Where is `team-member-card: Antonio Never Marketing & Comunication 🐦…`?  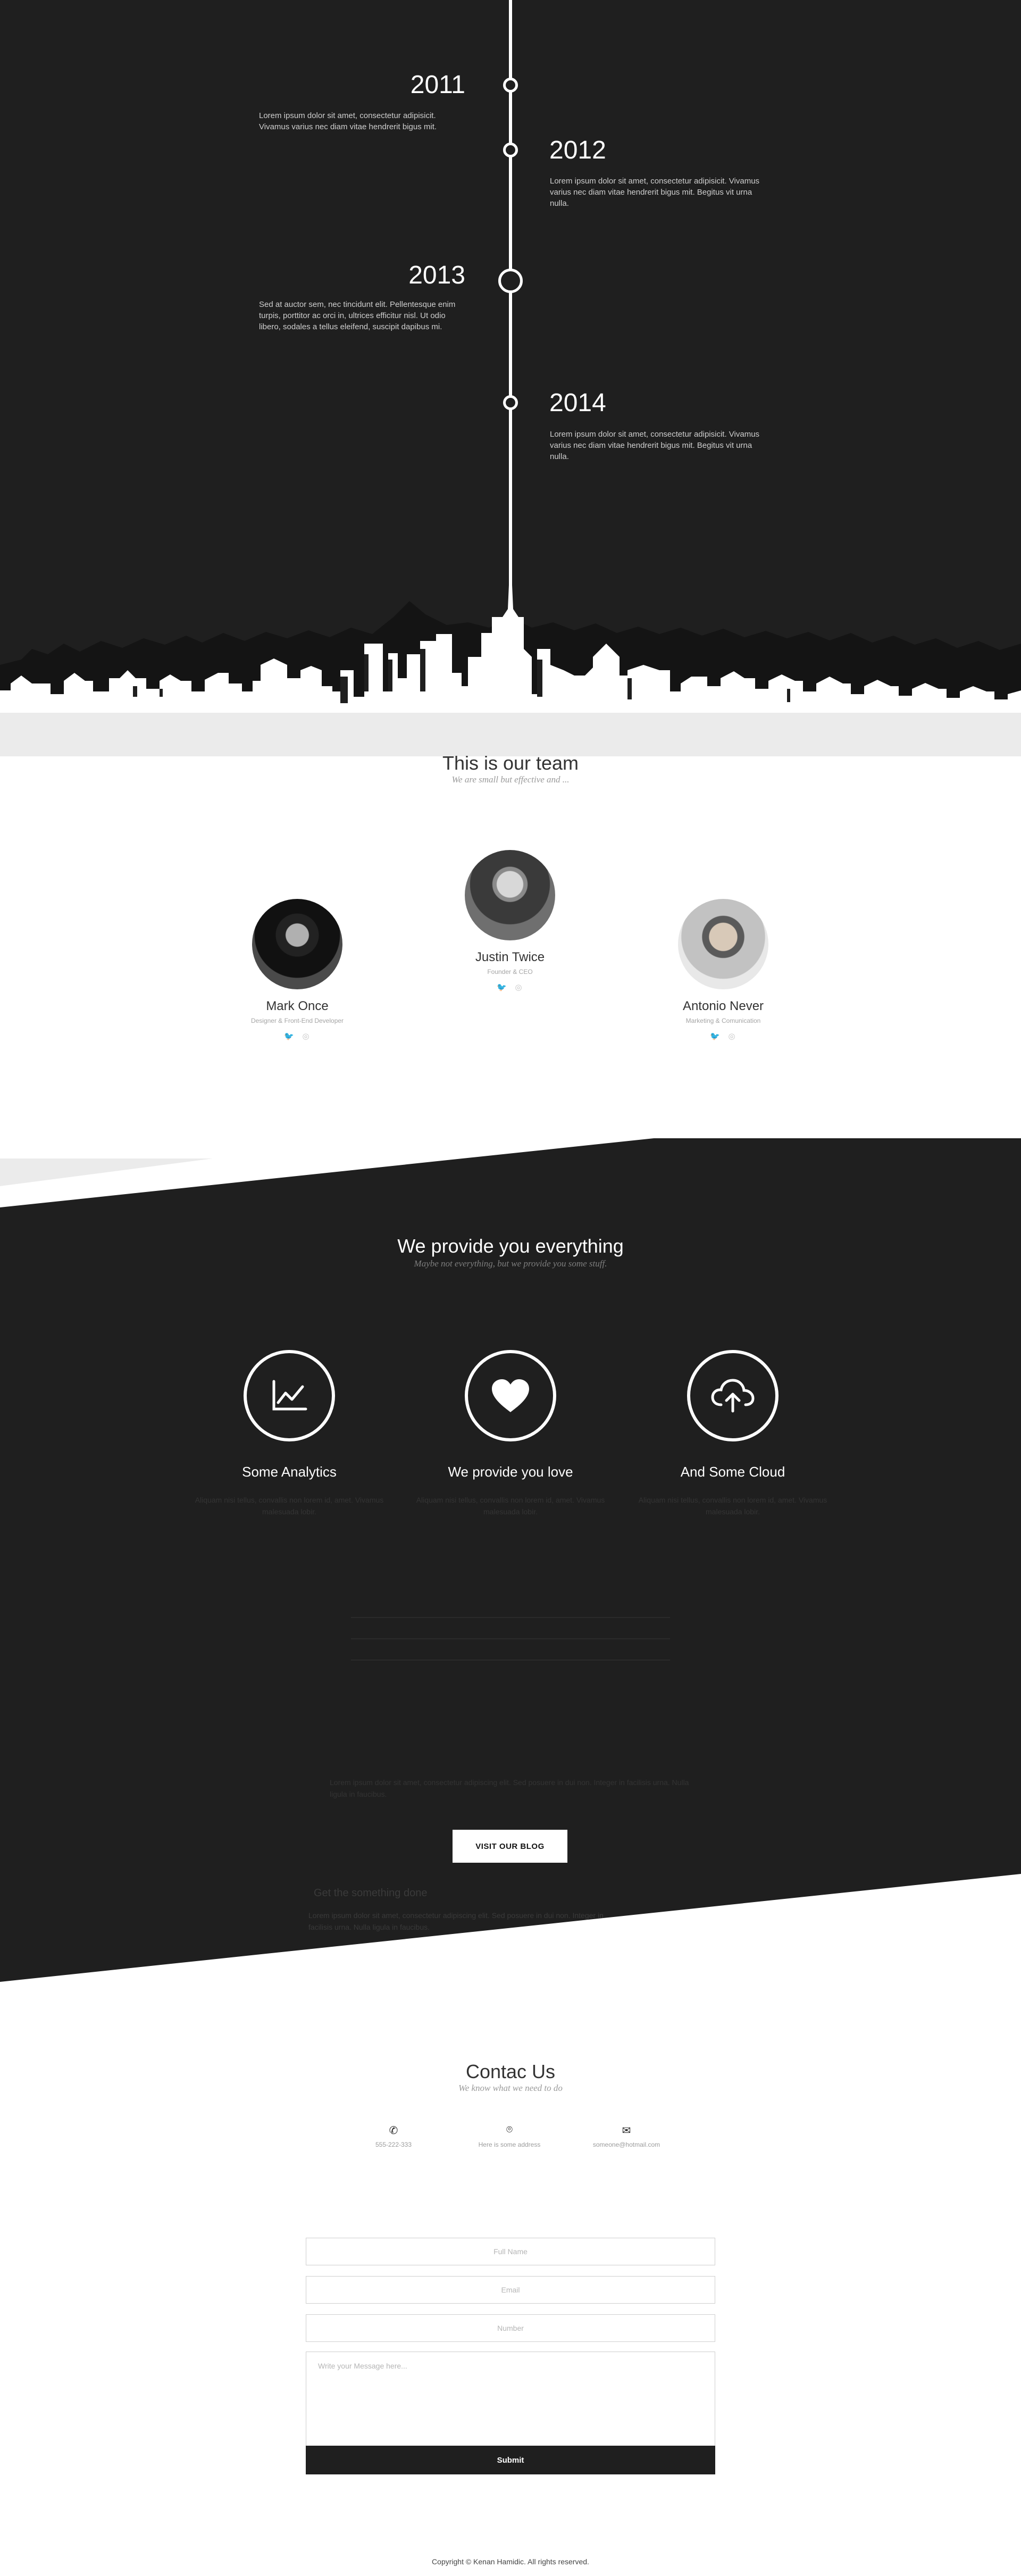
team-member-card: Antonio Never Marketing & Comunication 🐦… is located at coordinates (723, 970).